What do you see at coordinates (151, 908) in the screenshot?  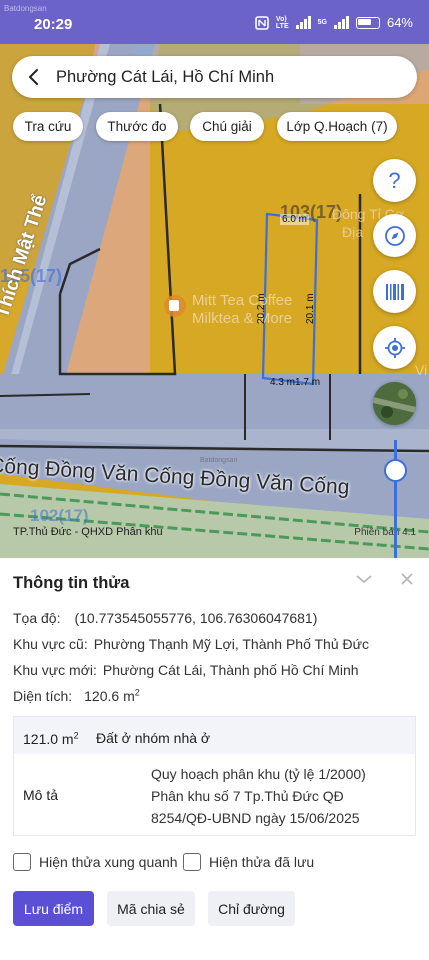 I see `share-code-button: Mã chia sẻ` at bounding box center [151, 908].